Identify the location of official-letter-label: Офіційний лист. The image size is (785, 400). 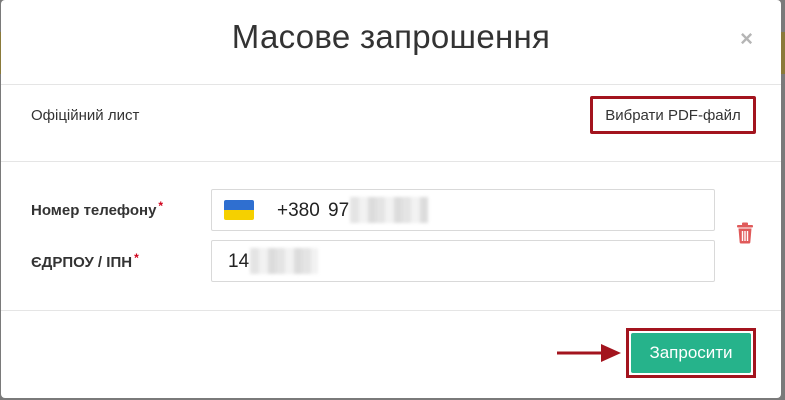
(85, 115).